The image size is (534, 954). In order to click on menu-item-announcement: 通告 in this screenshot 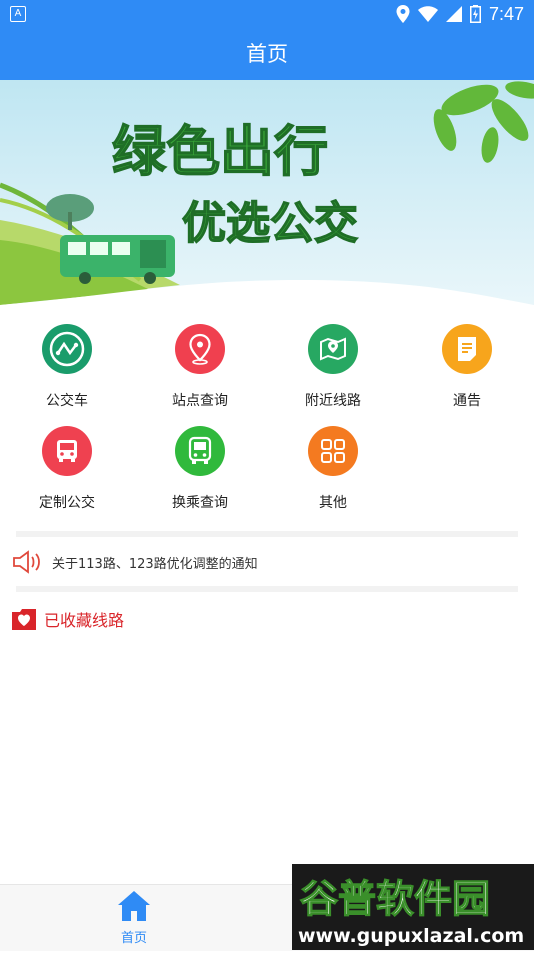, I will do `click(467, 367)`.